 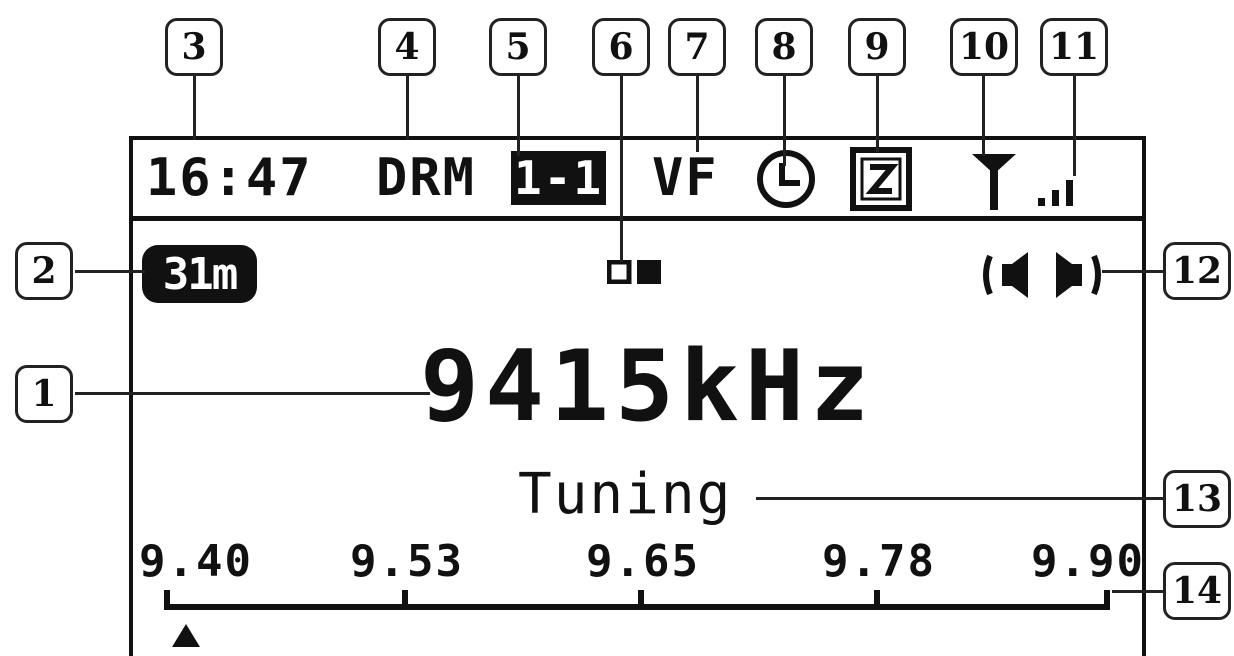 I want to click on scale-label: 9.65, so click(x=643, y=561).